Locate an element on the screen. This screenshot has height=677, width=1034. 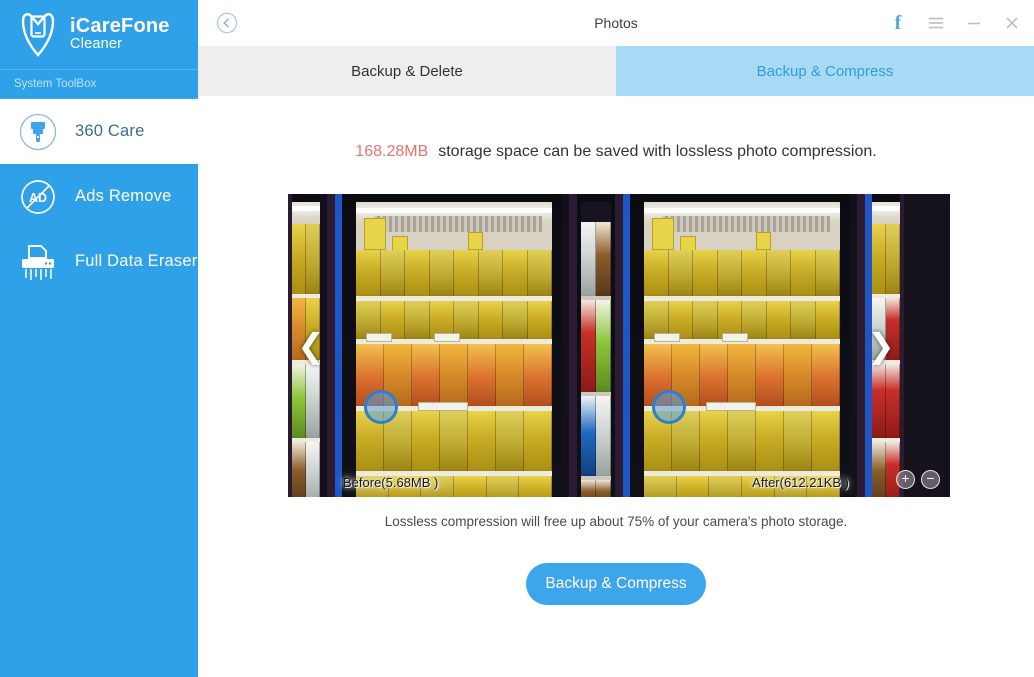
tab-backup-delete: Backup & Delete is located at coordinates (407, 71).